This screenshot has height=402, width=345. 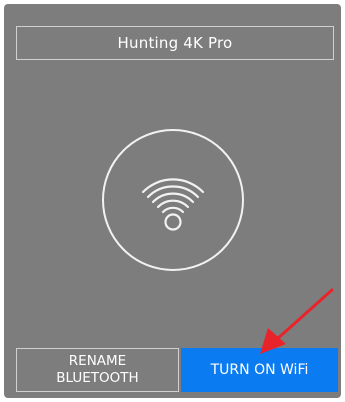 I want to click on turn-on-wifi-label: TURN ON WiFi, so click(x=259, y=370).